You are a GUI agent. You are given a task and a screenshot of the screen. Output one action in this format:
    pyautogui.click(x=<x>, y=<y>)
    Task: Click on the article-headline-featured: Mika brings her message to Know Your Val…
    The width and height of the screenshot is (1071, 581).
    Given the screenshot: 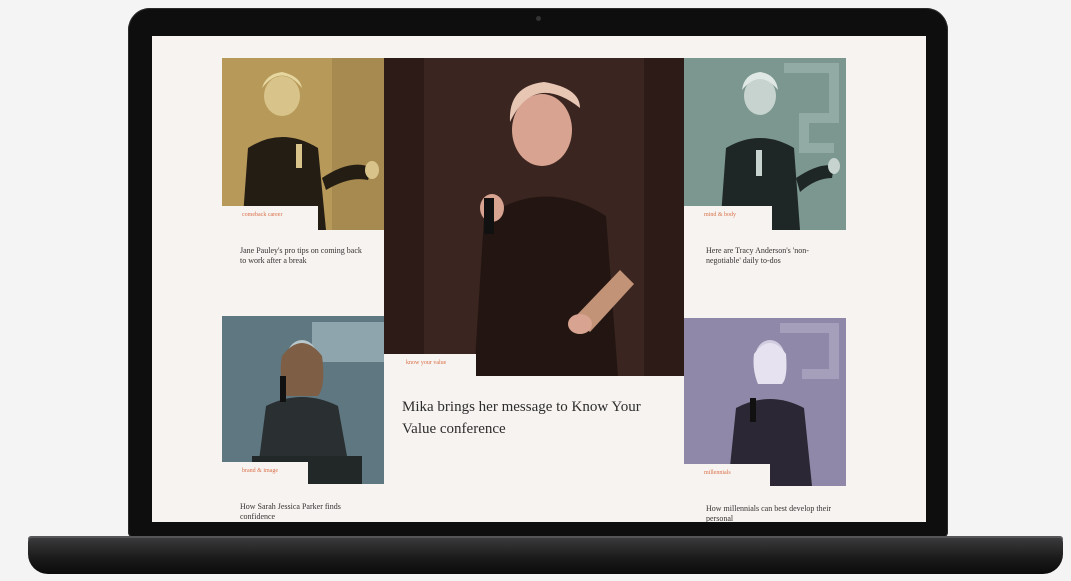 What is the action you would take?
    pyautogui.click(x=532, y=418)
    